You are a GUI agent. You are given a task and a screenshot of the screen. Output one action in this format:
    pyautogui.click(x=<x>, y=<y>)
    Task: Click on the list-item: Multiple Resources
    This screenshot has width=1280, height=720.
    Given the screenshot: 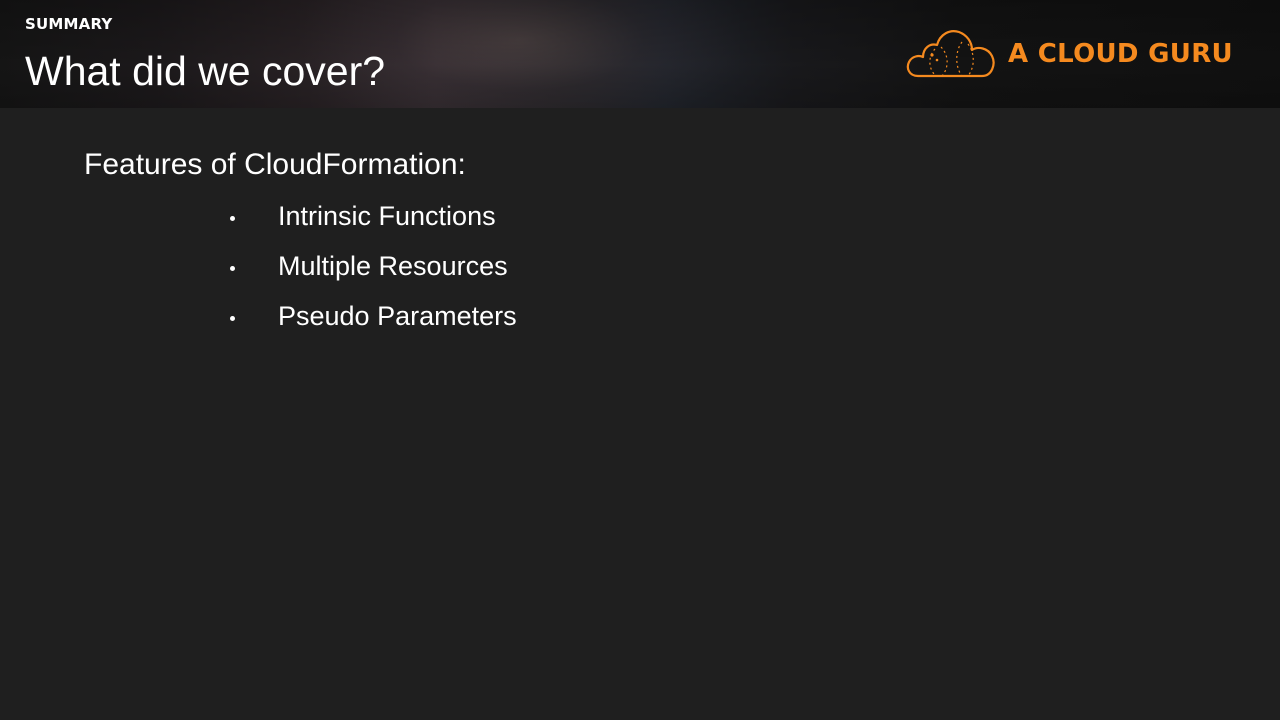 What is the action you would take?
    pyautogui.click(x=662, y=267)
    